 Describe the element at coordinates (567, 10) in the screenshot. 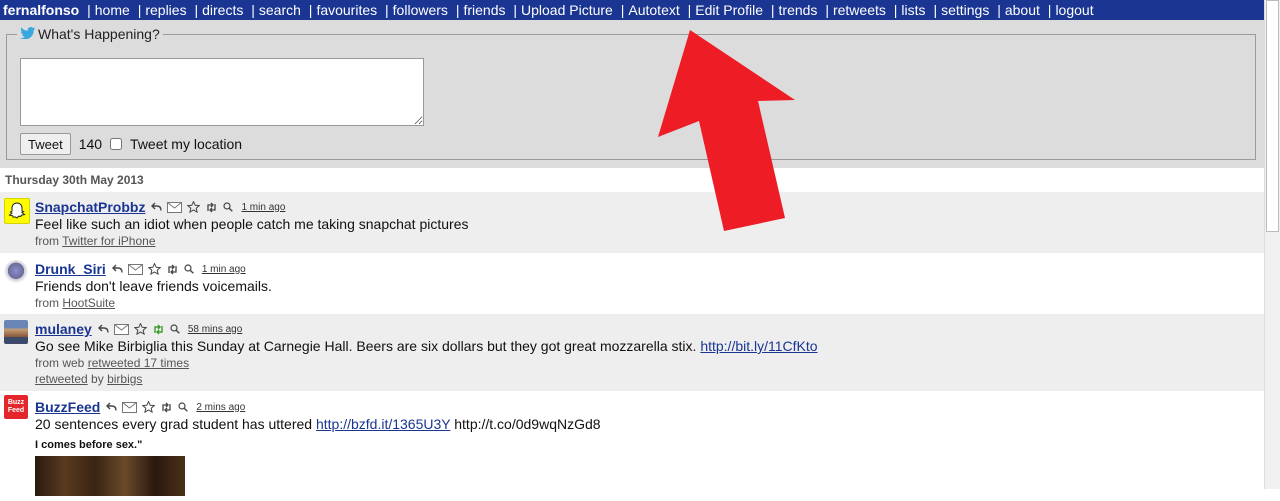

I see `nav-link-upload-picture: Upload Picture` at that location.